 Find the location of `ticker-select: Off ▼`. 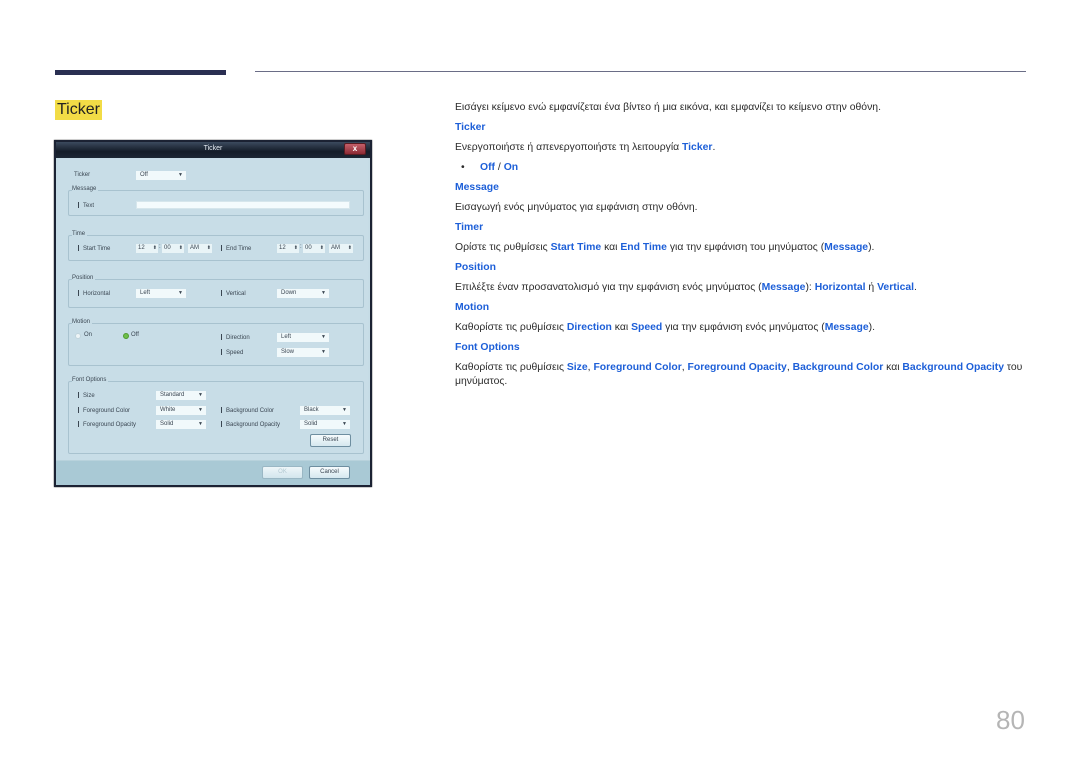

ticker-select: Off ▼ is located at coordinates (161, 175).